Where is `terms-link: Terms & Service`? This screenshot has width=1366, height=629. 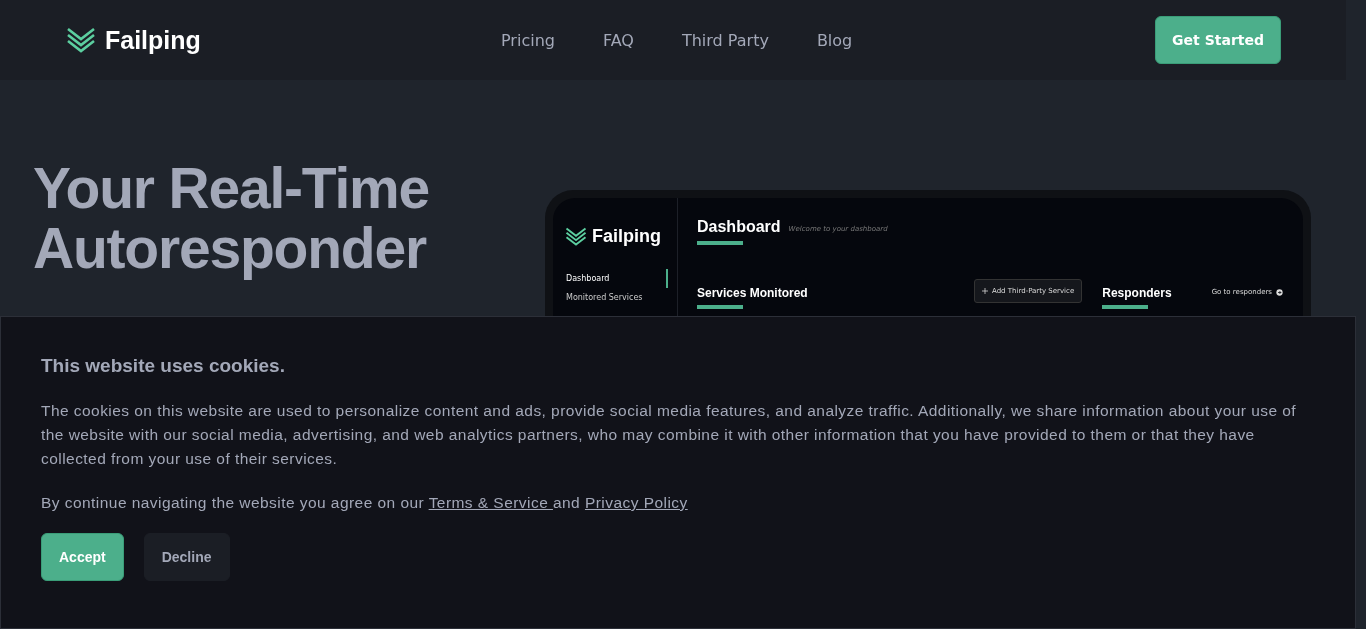
terms-link: Terms & Service is located at coordinates (490, 502).